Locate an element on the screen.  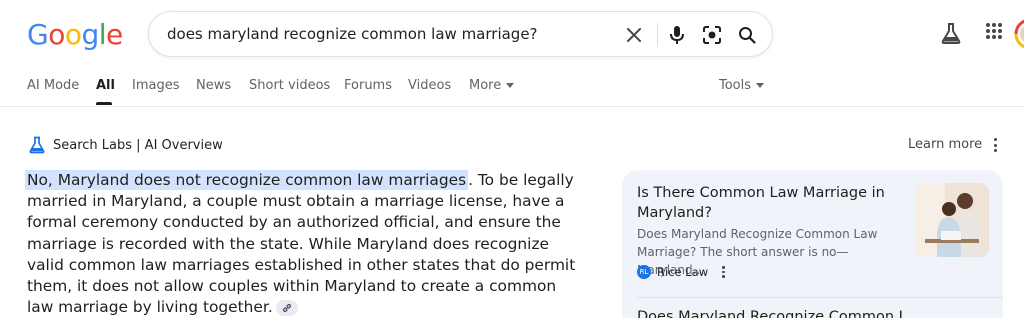
search-icon is located at coordinates (747, 35).